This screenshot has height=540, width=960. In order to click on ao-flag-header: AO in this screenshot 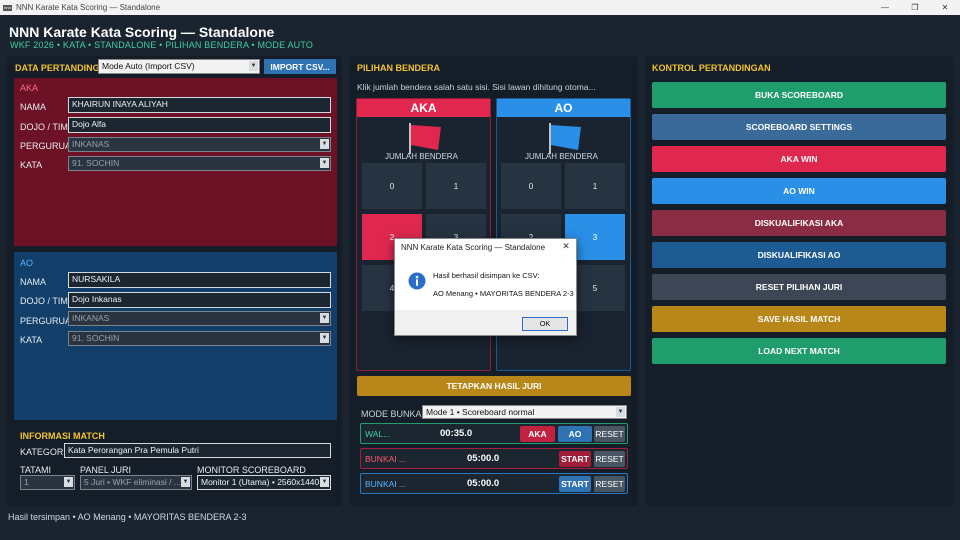, I will do `click(563, 108)`.